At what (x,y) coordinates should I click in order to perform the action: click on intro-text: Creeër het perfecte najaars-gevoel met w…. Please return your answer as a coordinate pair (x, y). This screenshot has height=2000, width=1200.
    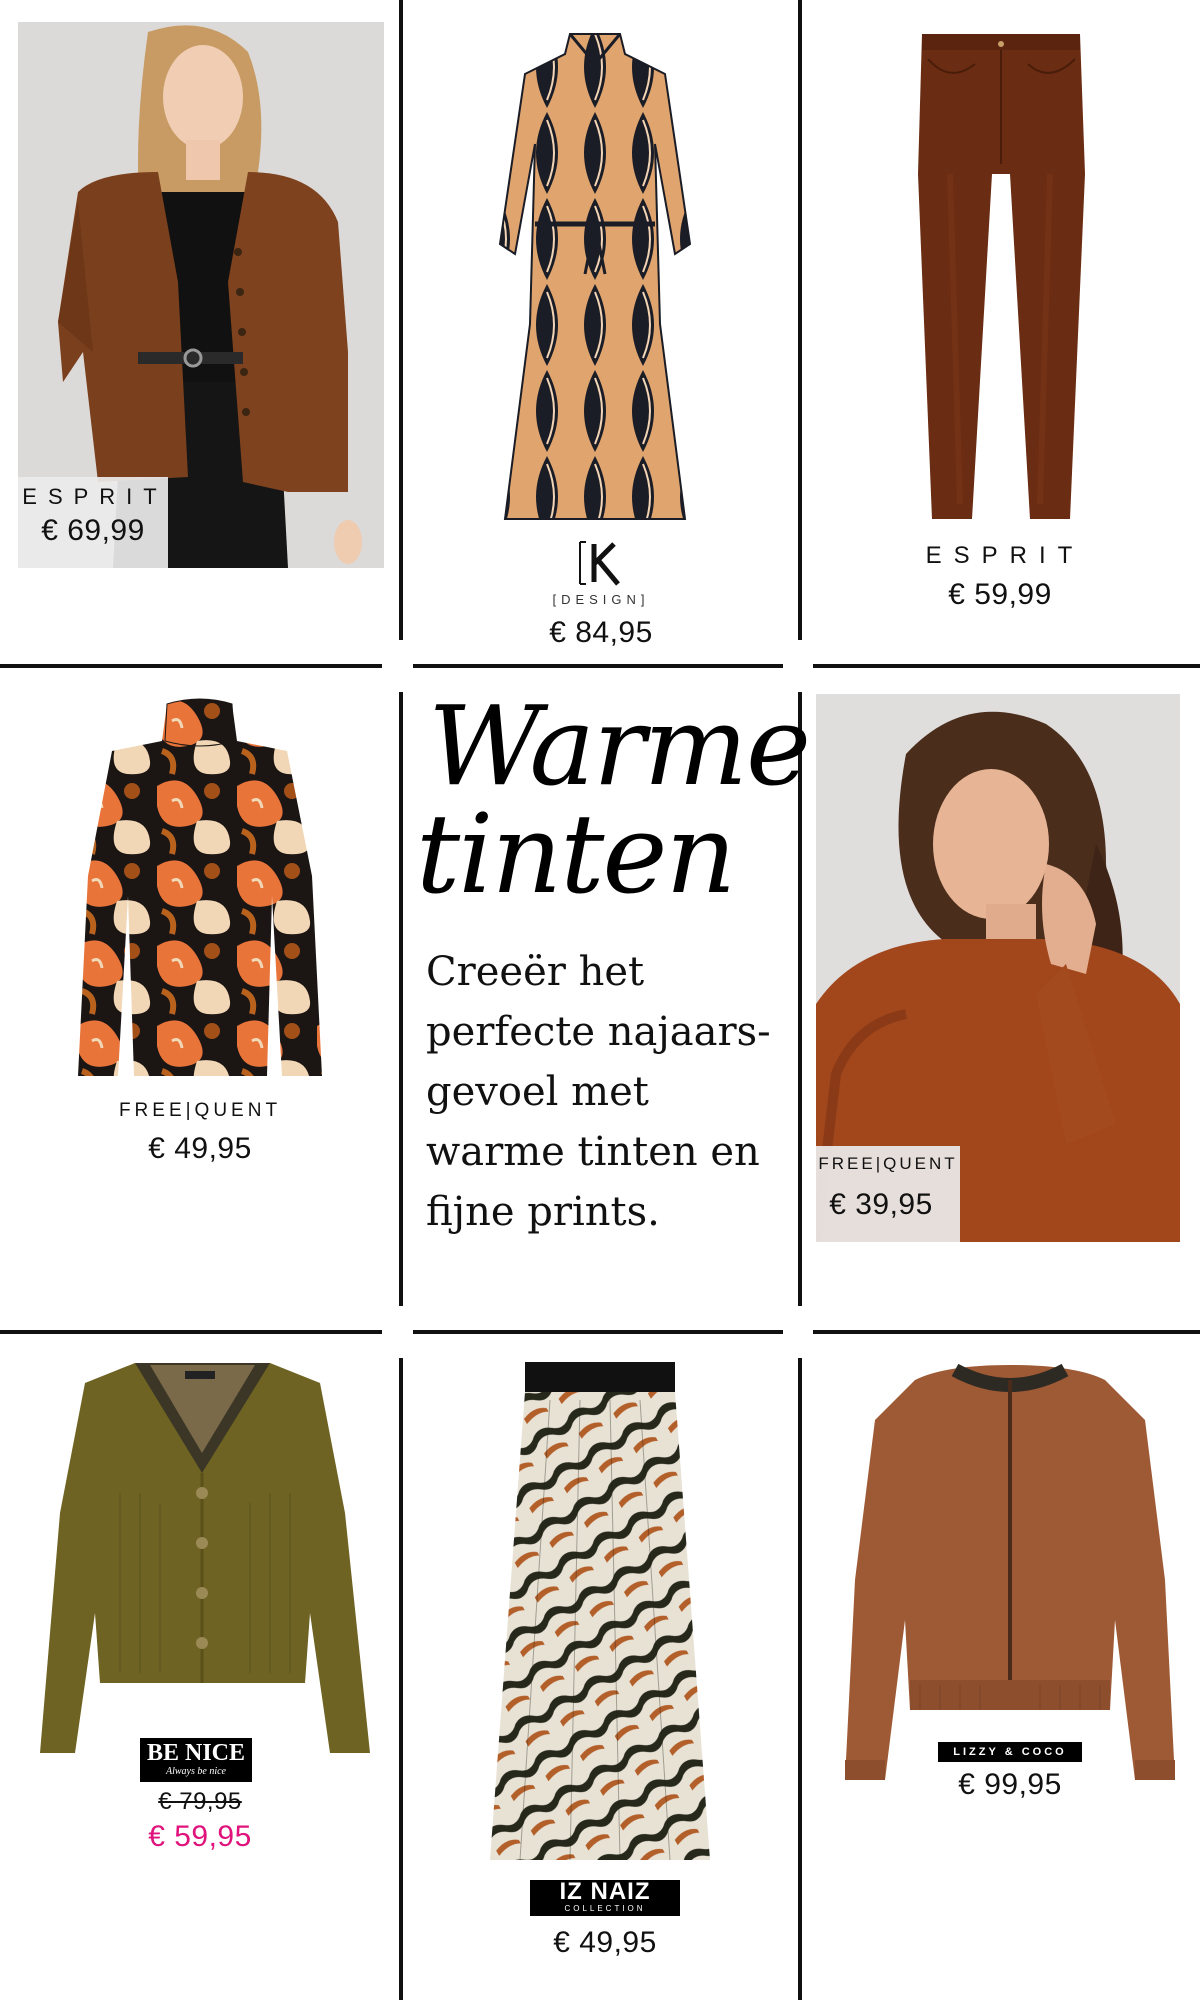
    Looking at the image, I should click on (598, 1092).